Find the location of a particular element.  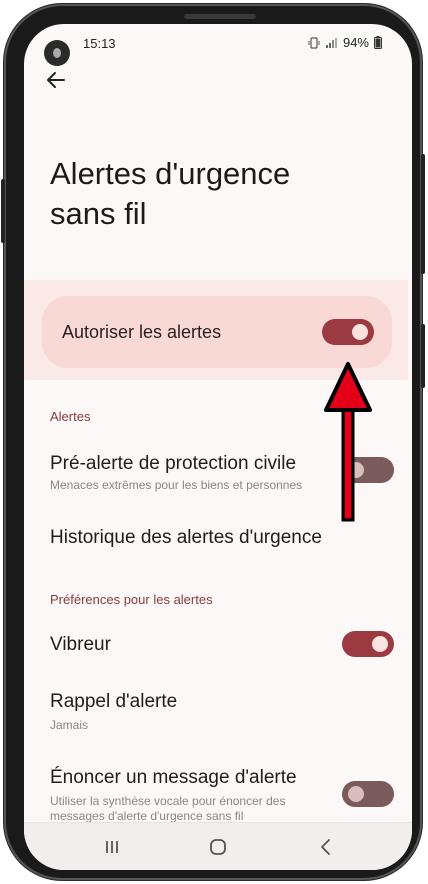

main-switch-label: Autoriser les alertes is located at coordinates (142, 332).